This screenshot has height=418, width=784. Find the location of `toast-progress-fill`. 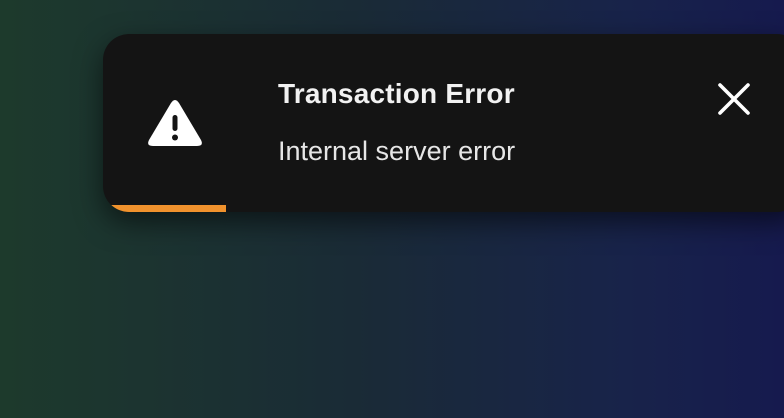

toast-progress-fill is located at coordinates (164, 208).